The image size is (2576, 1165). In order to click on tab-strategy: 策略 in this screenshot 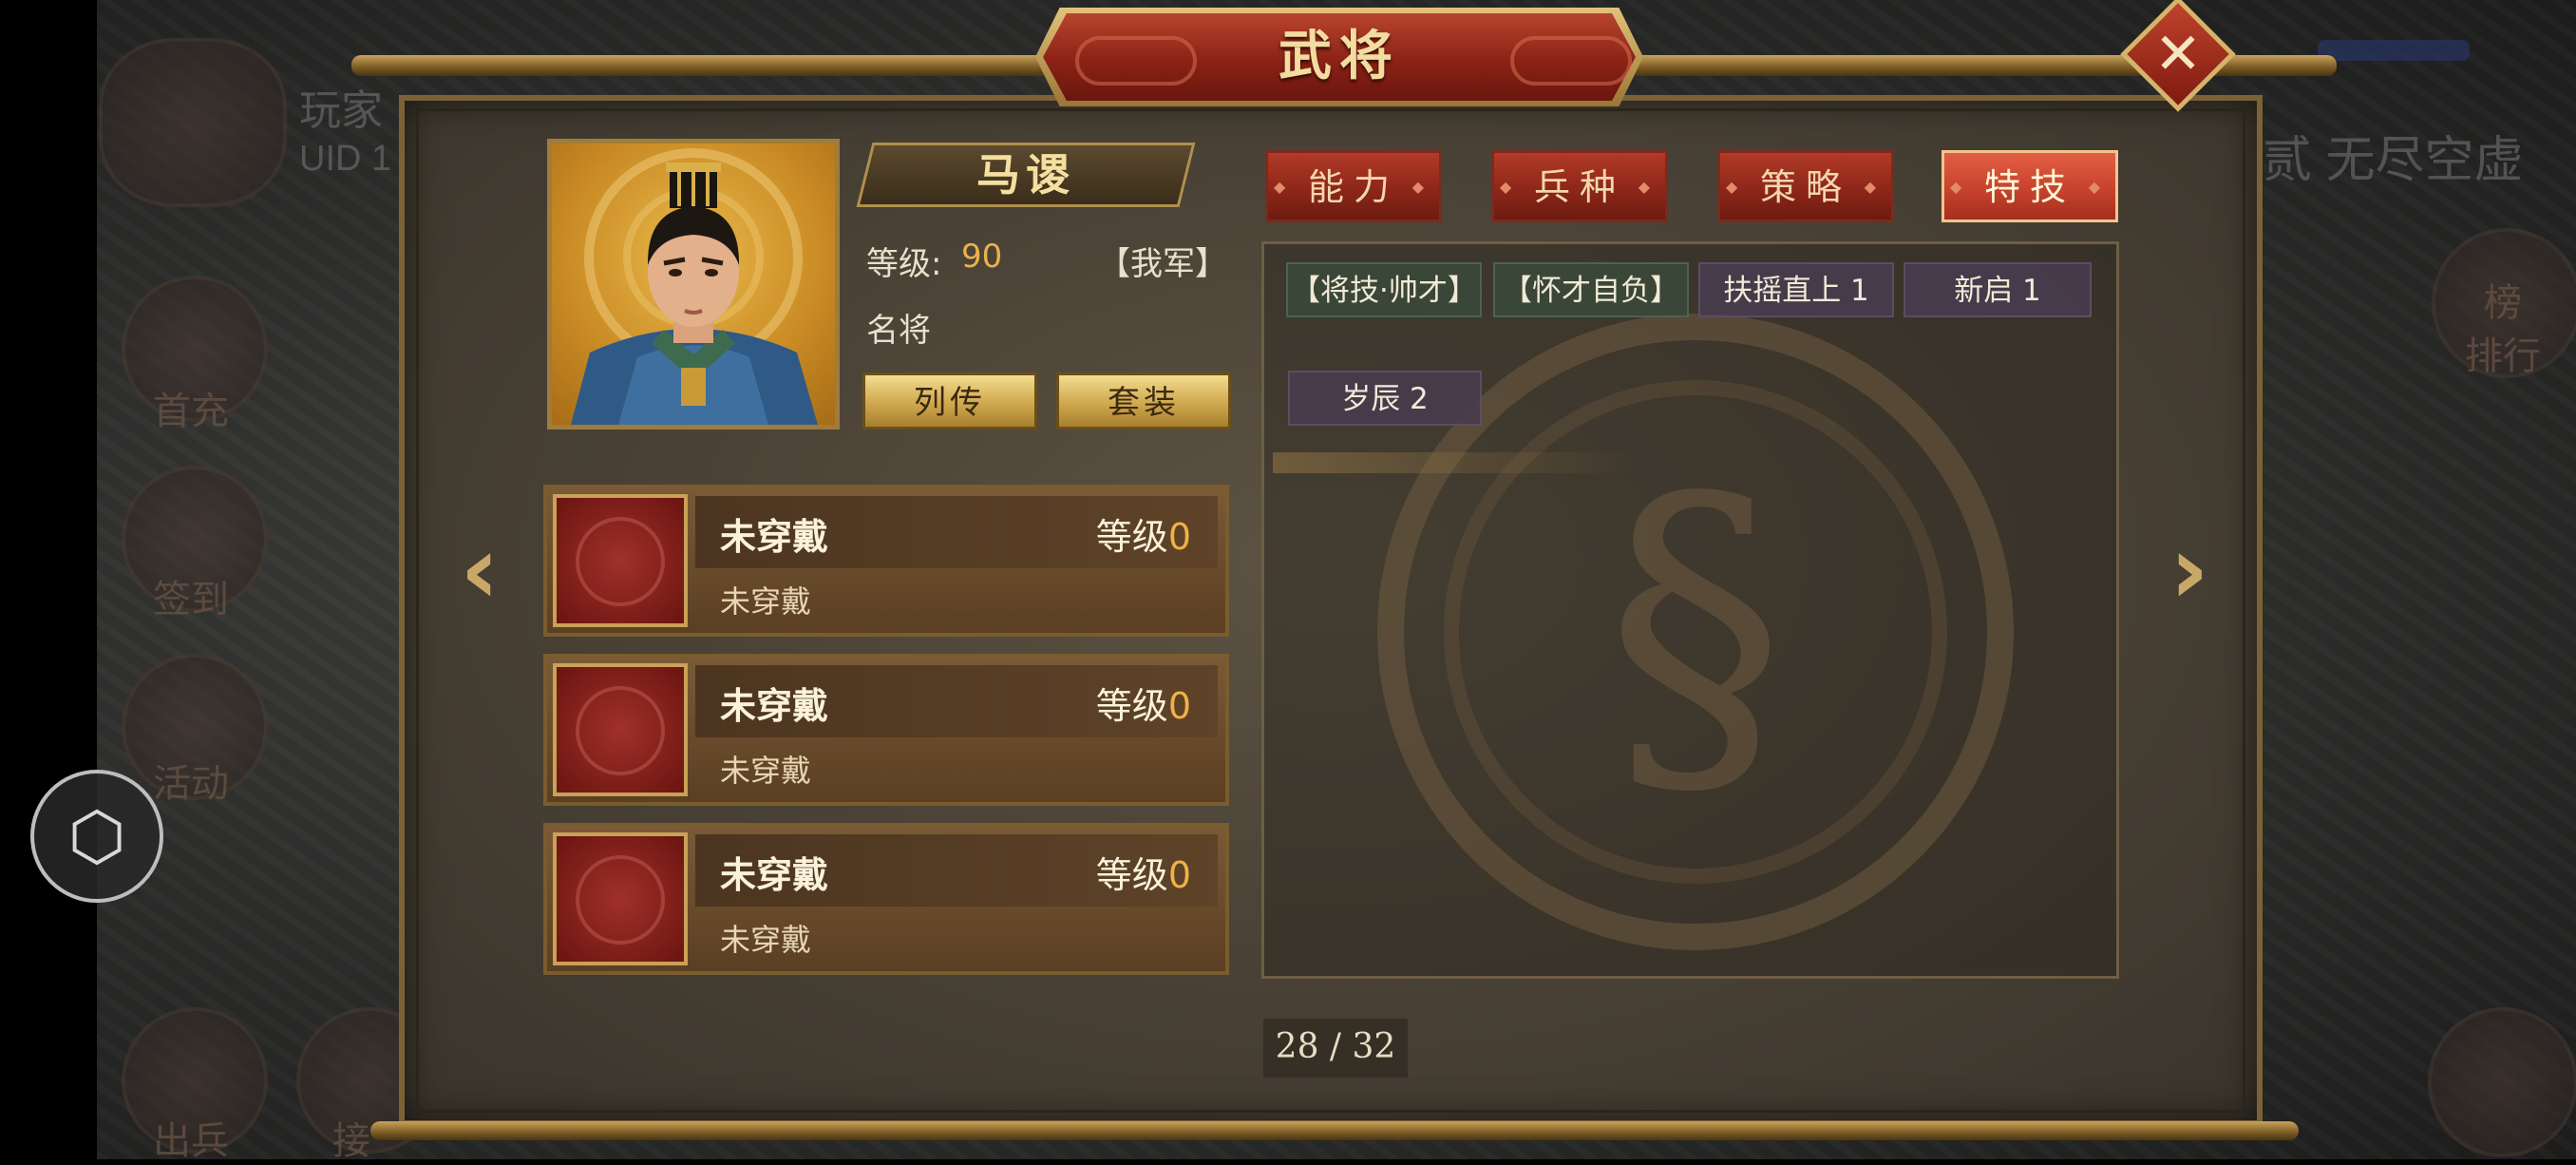, I will do `click(1805, 186)`.